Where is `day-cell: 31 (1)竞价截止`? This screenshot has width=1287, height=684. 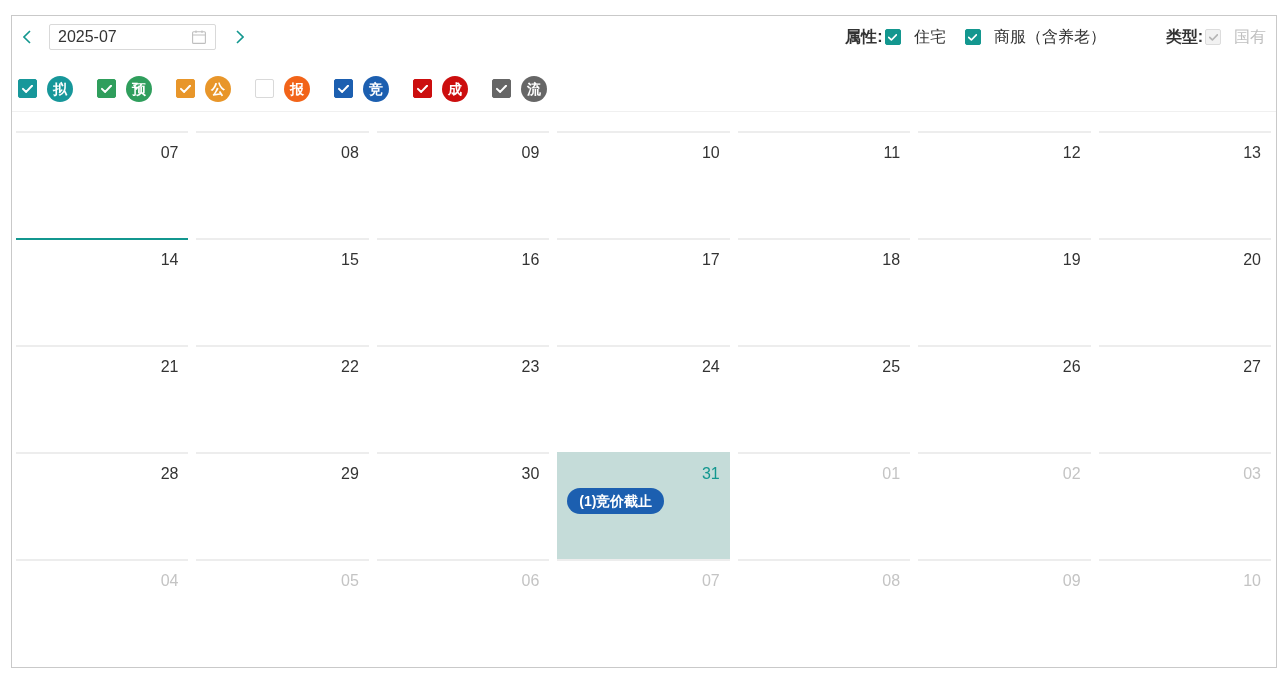 day-cell: 31 (1)竞价截止 is located at coordinates (643, 505).